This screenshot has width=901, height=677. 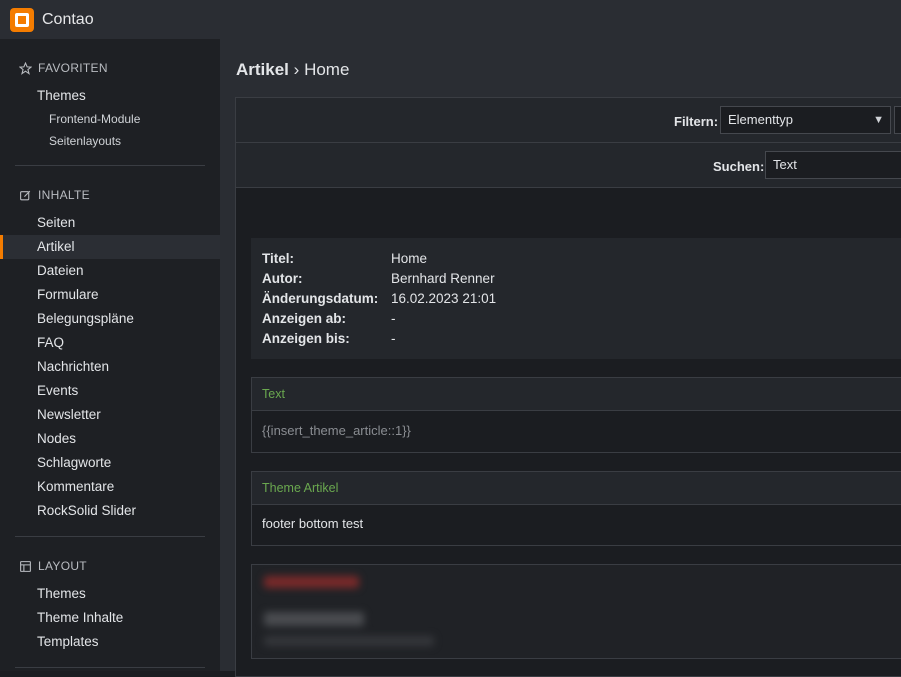 I want to click on blurred-content, so click(x=576, y=612).